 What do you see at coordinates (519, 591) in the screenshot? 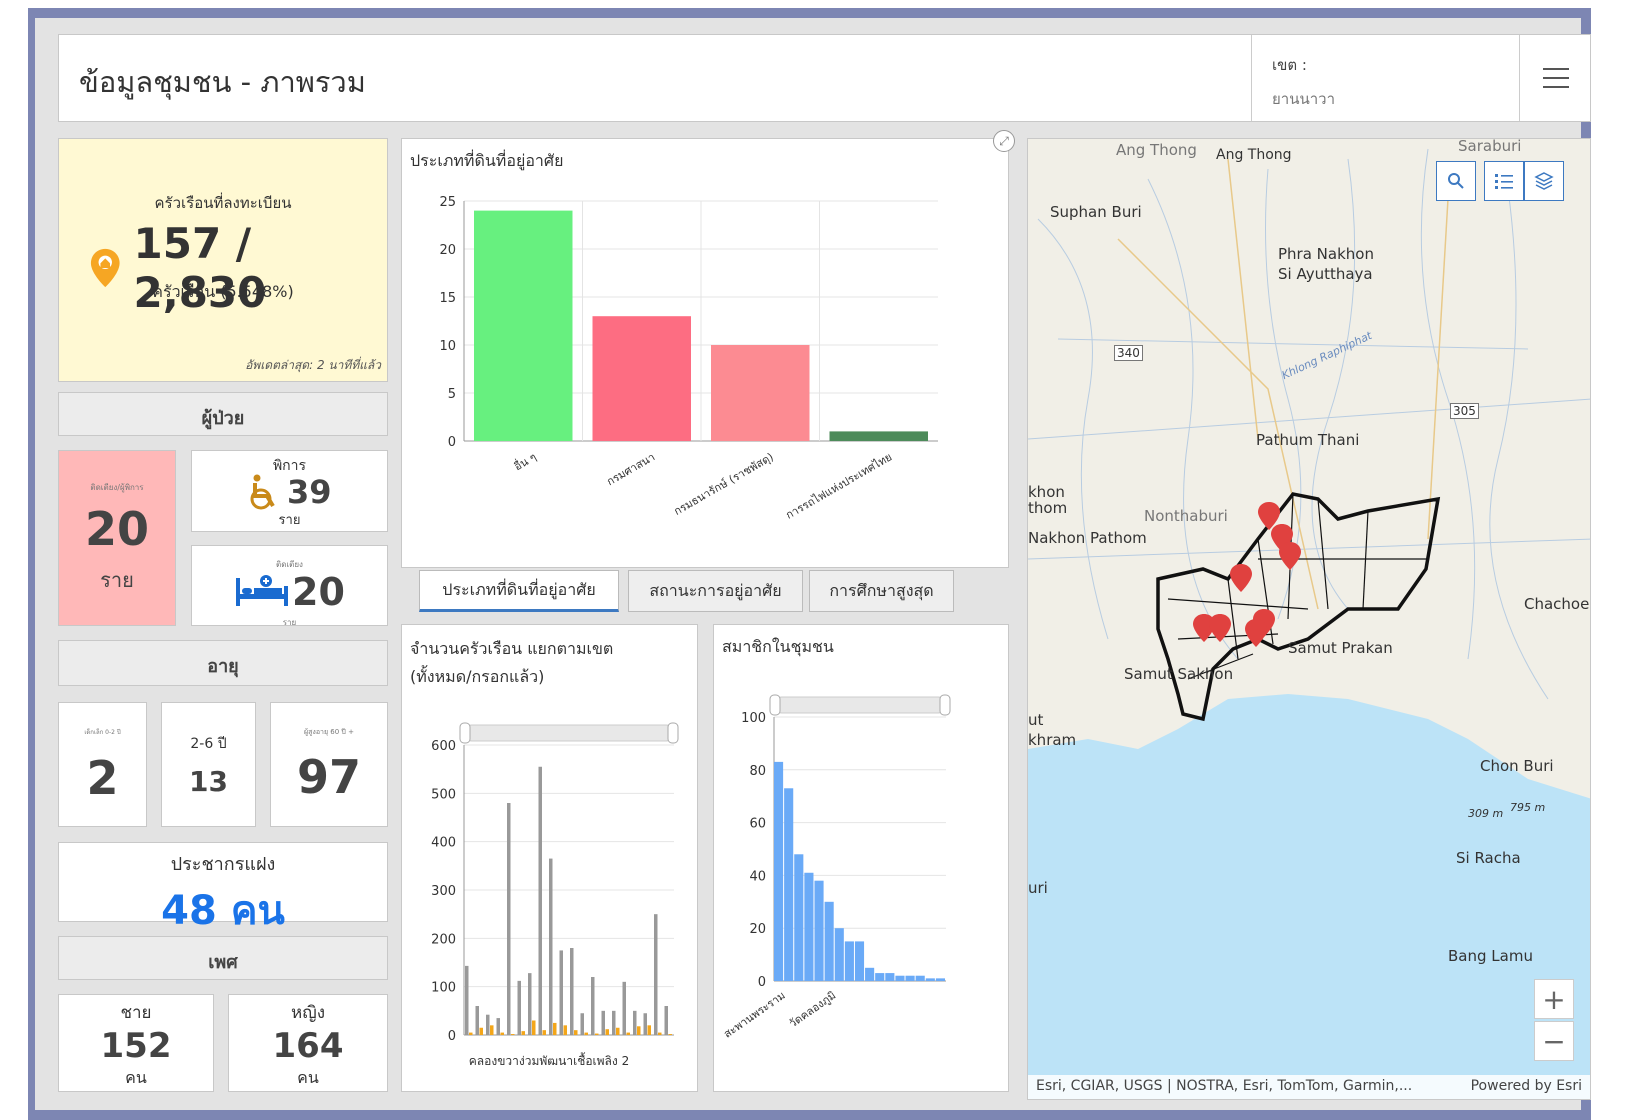
I see `tab-land-type: ประเภทที่ดินที่อยู่อาศัย` at bounding box center [519, 591].